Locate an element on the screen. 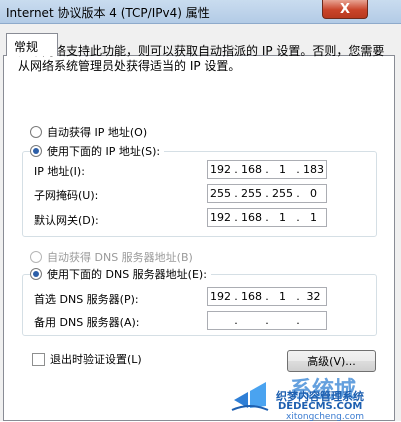 This screenshot has height=422, width=401. preferred-dns-label: 首选 DNS 服务器(P): is located at coordinates (86, 299).